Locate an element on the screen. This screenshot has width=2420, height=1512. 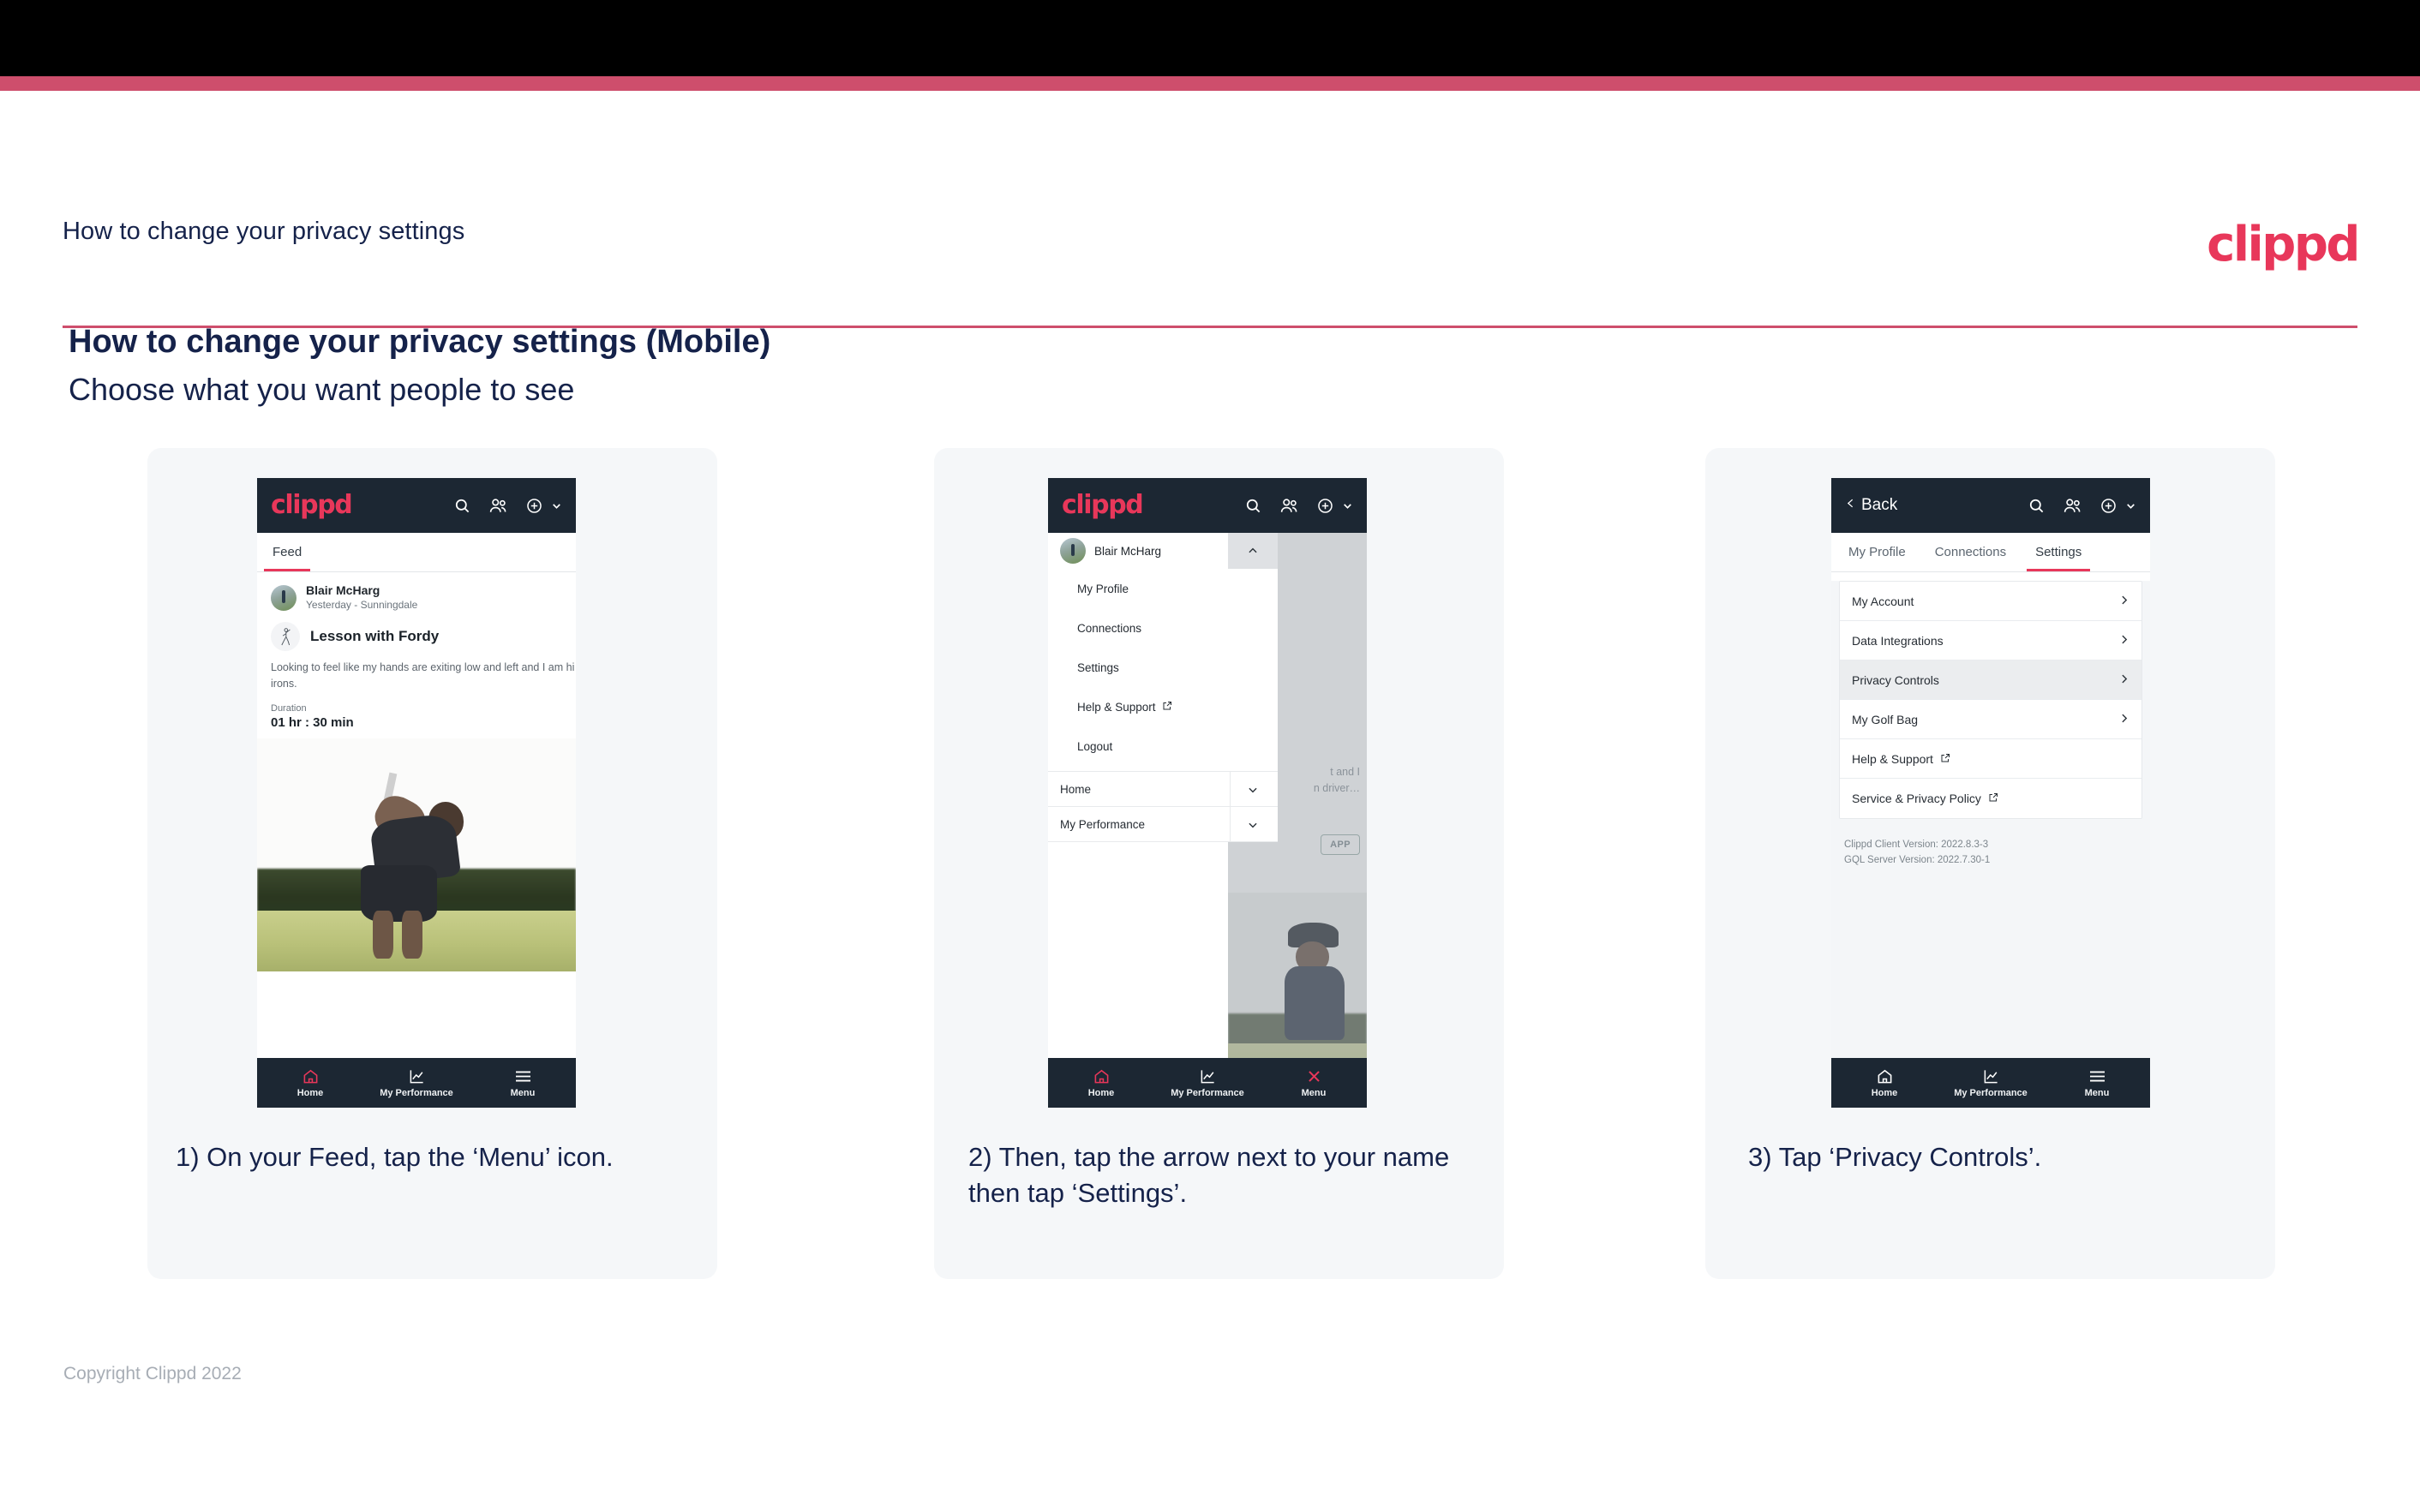
home-icon is located at coordinates (1885, 1076).